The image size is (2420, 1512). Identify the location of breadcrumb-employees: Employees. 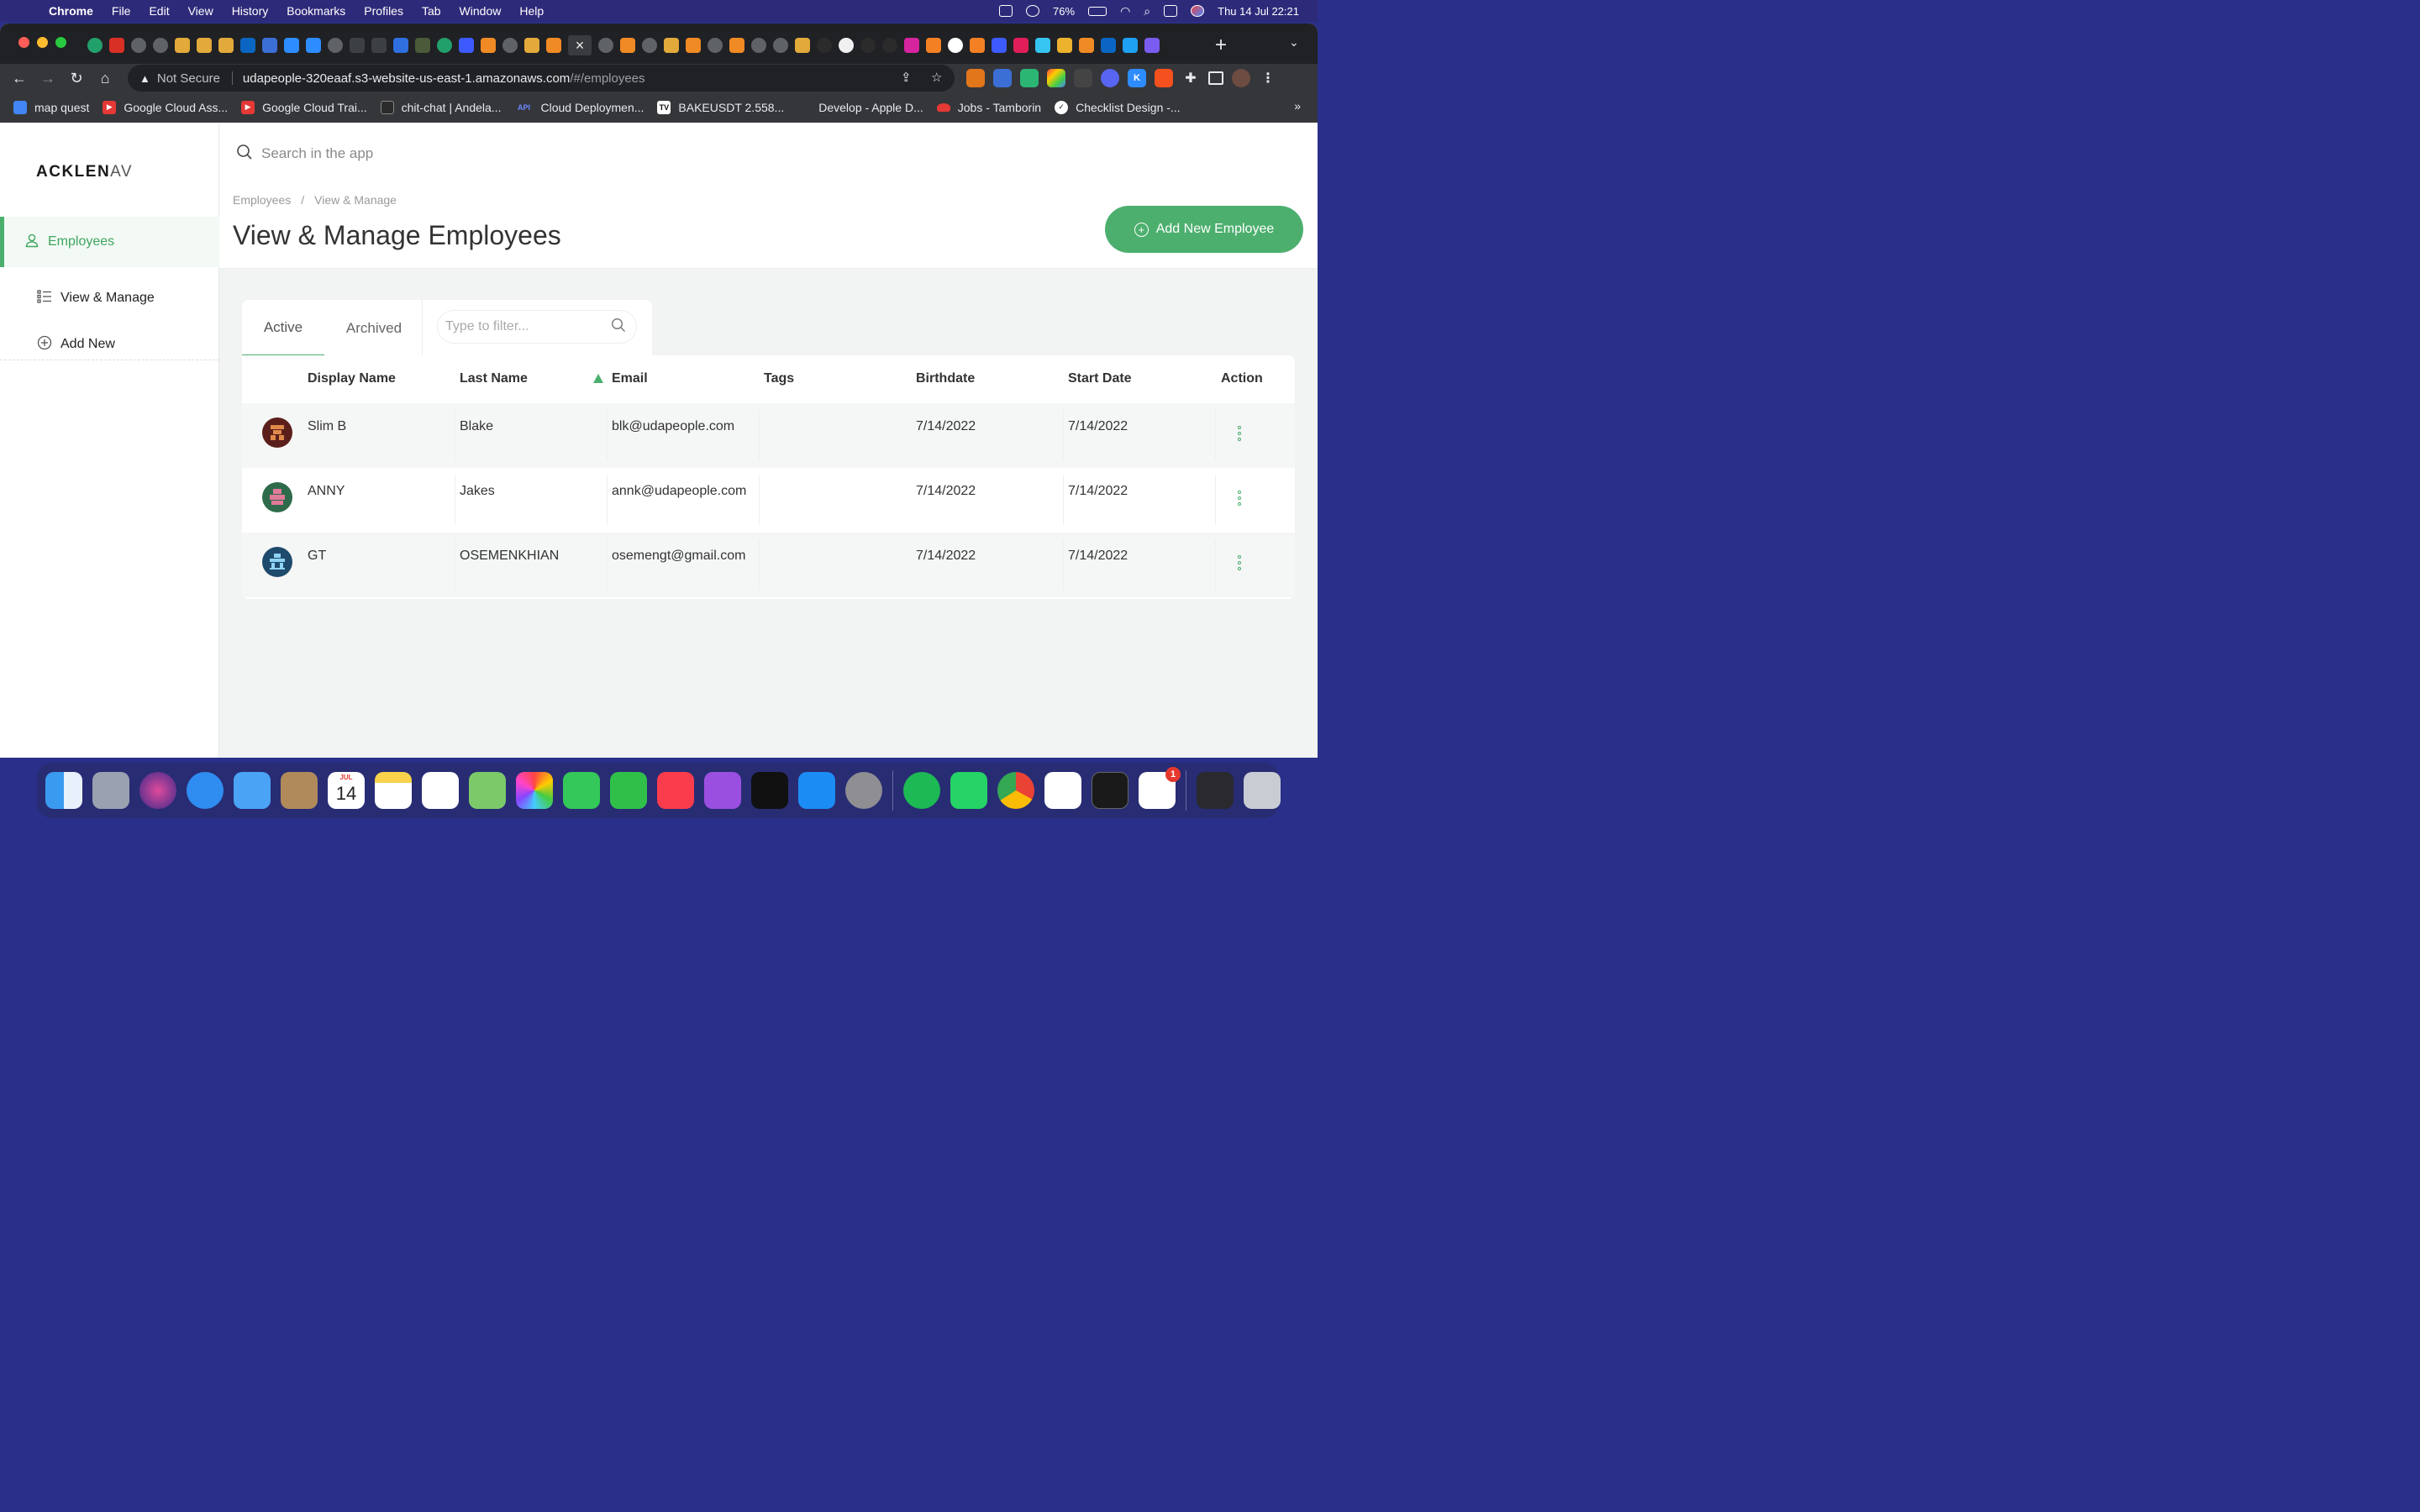
(262, 200).